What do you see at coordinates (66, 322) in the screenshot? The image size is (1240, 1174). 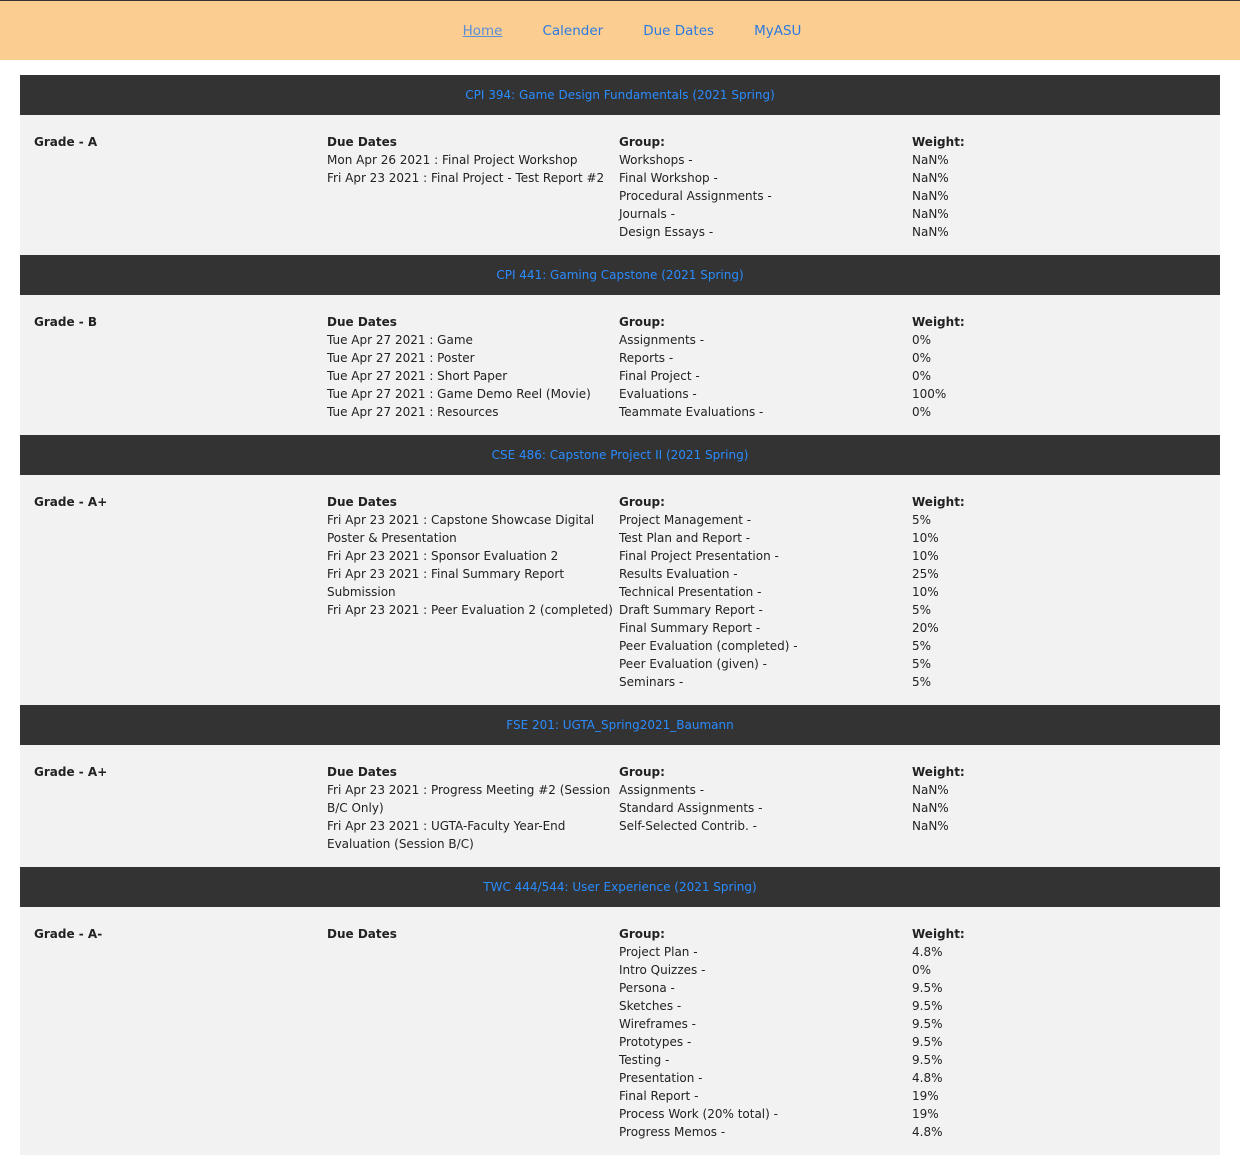 I see `course-grade: Grade - B` at bounding box center [66, 322].